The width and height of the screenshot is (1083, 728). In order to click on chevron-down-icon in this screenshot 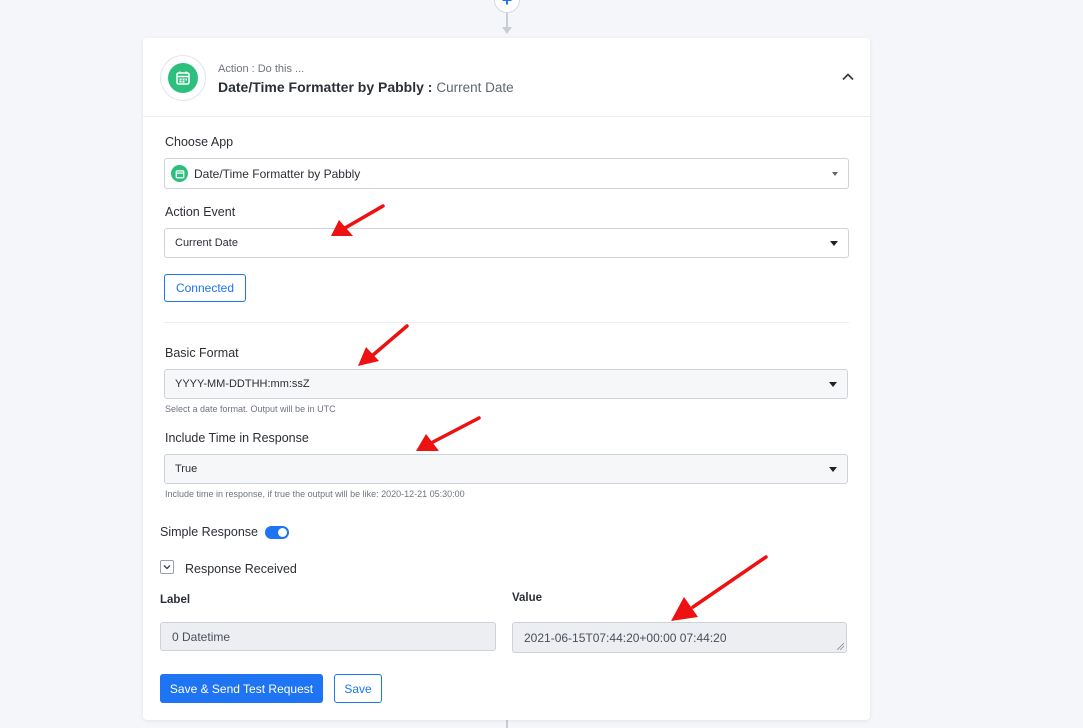, I will do `click(167, 567)`.